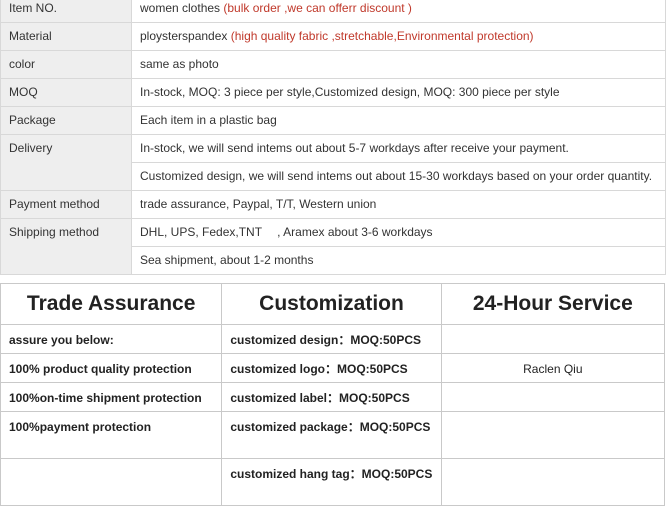 The image size is (669, 506). I want to click on spec-label: Delivery, so click(66, 162).